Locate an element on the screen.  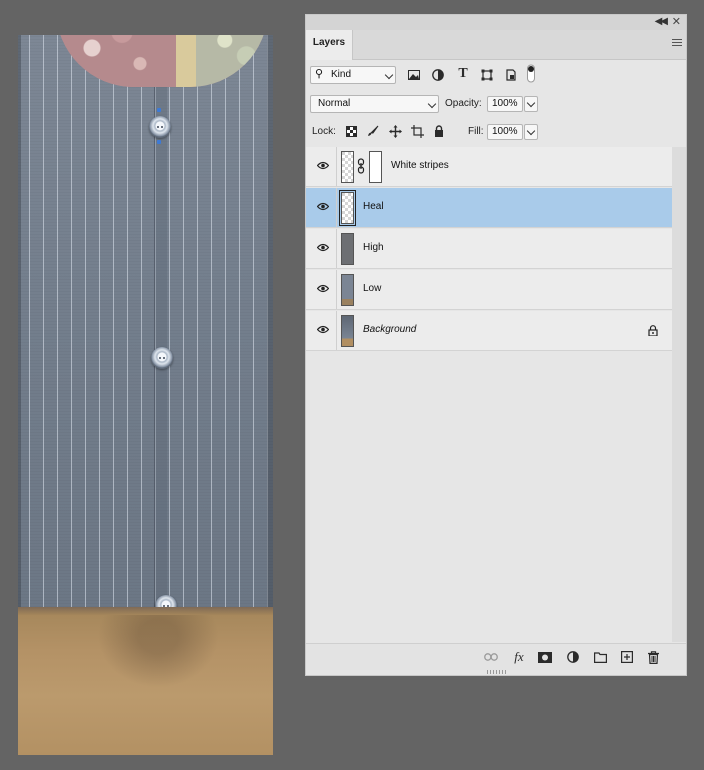
new-group-icon is located at coordinates (600, 657).